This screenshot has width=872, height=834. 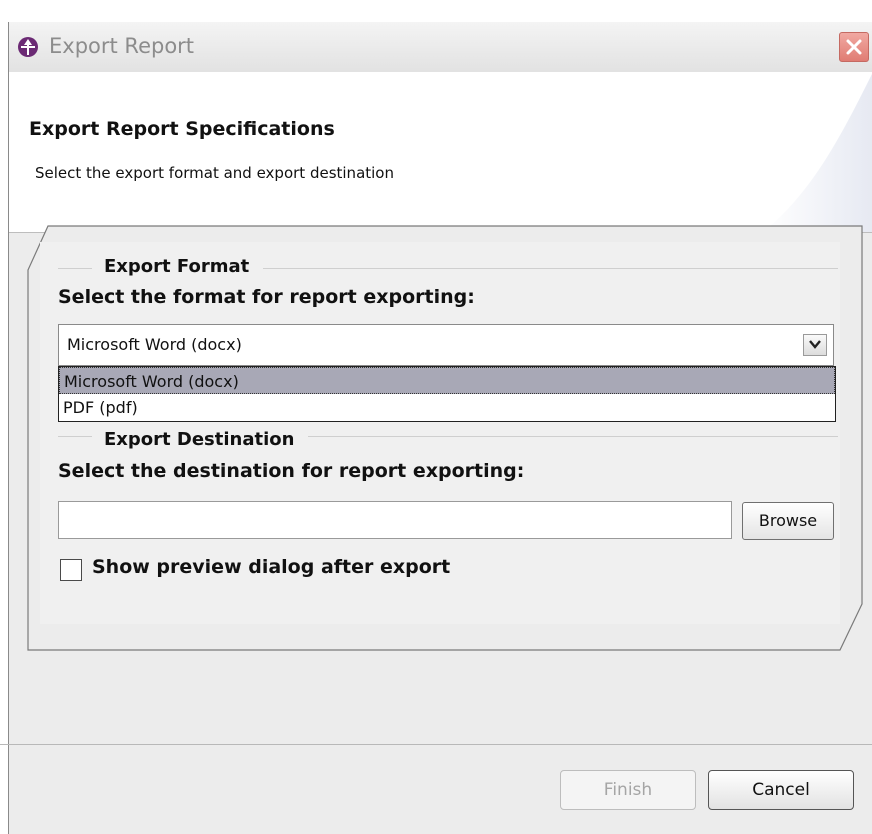 What do you see at coordinates (200, 439) in the screenshot?
I see `destination-group-legend: Export Destination` at bounding box center [200, 439].